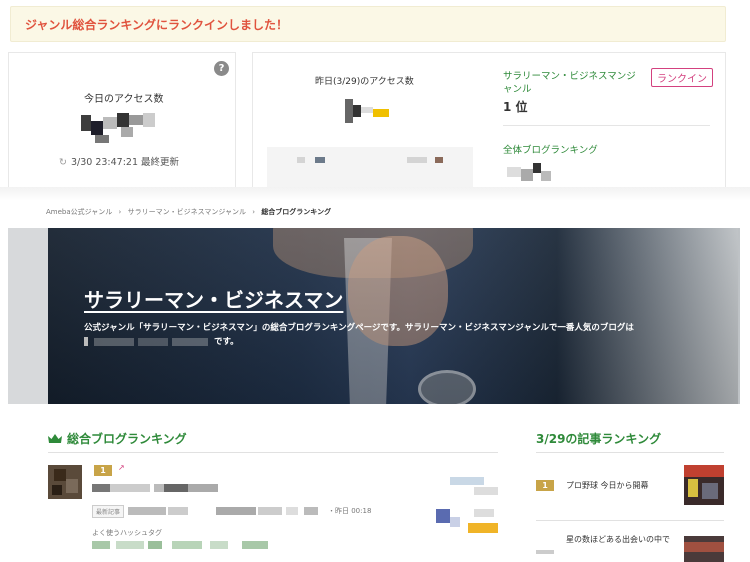 The height and width of the screenshot is (562, 750). I want to click on blog-title-pixelated, so click(162, 488).